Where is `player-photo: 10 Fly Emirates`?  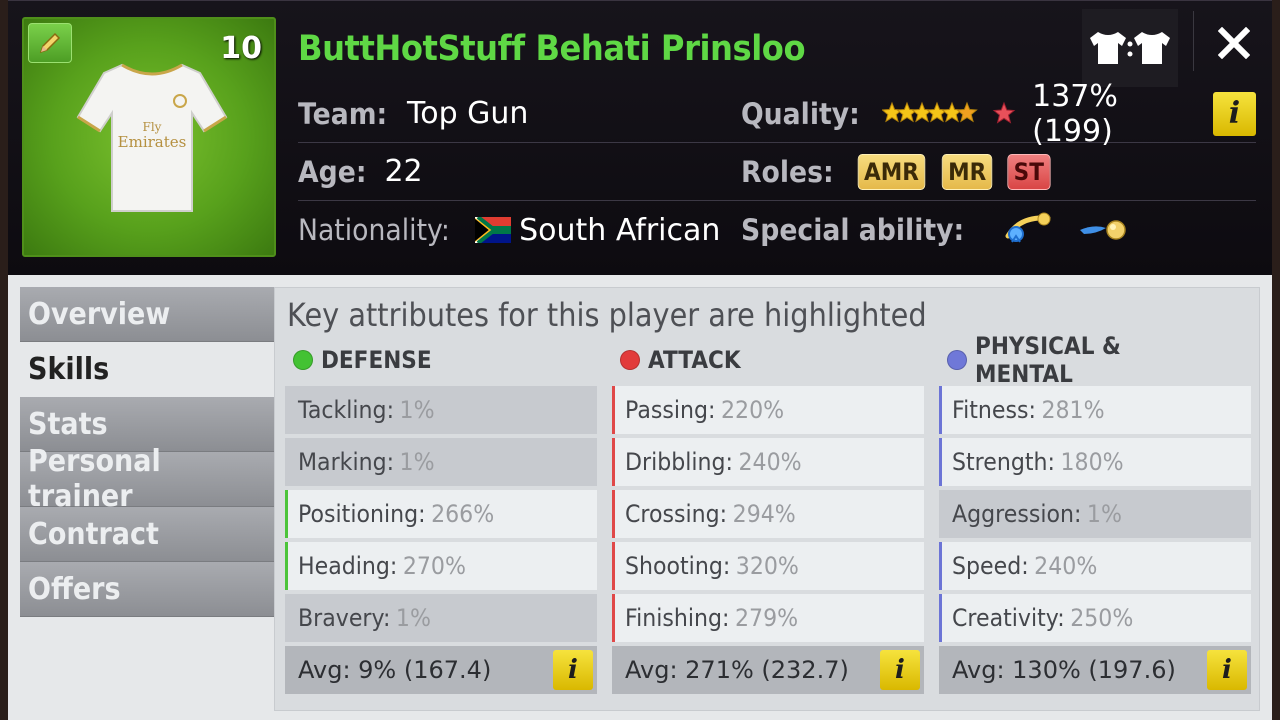 player-photo: 10 Fly Emirates is located at coordinates (149, 137).